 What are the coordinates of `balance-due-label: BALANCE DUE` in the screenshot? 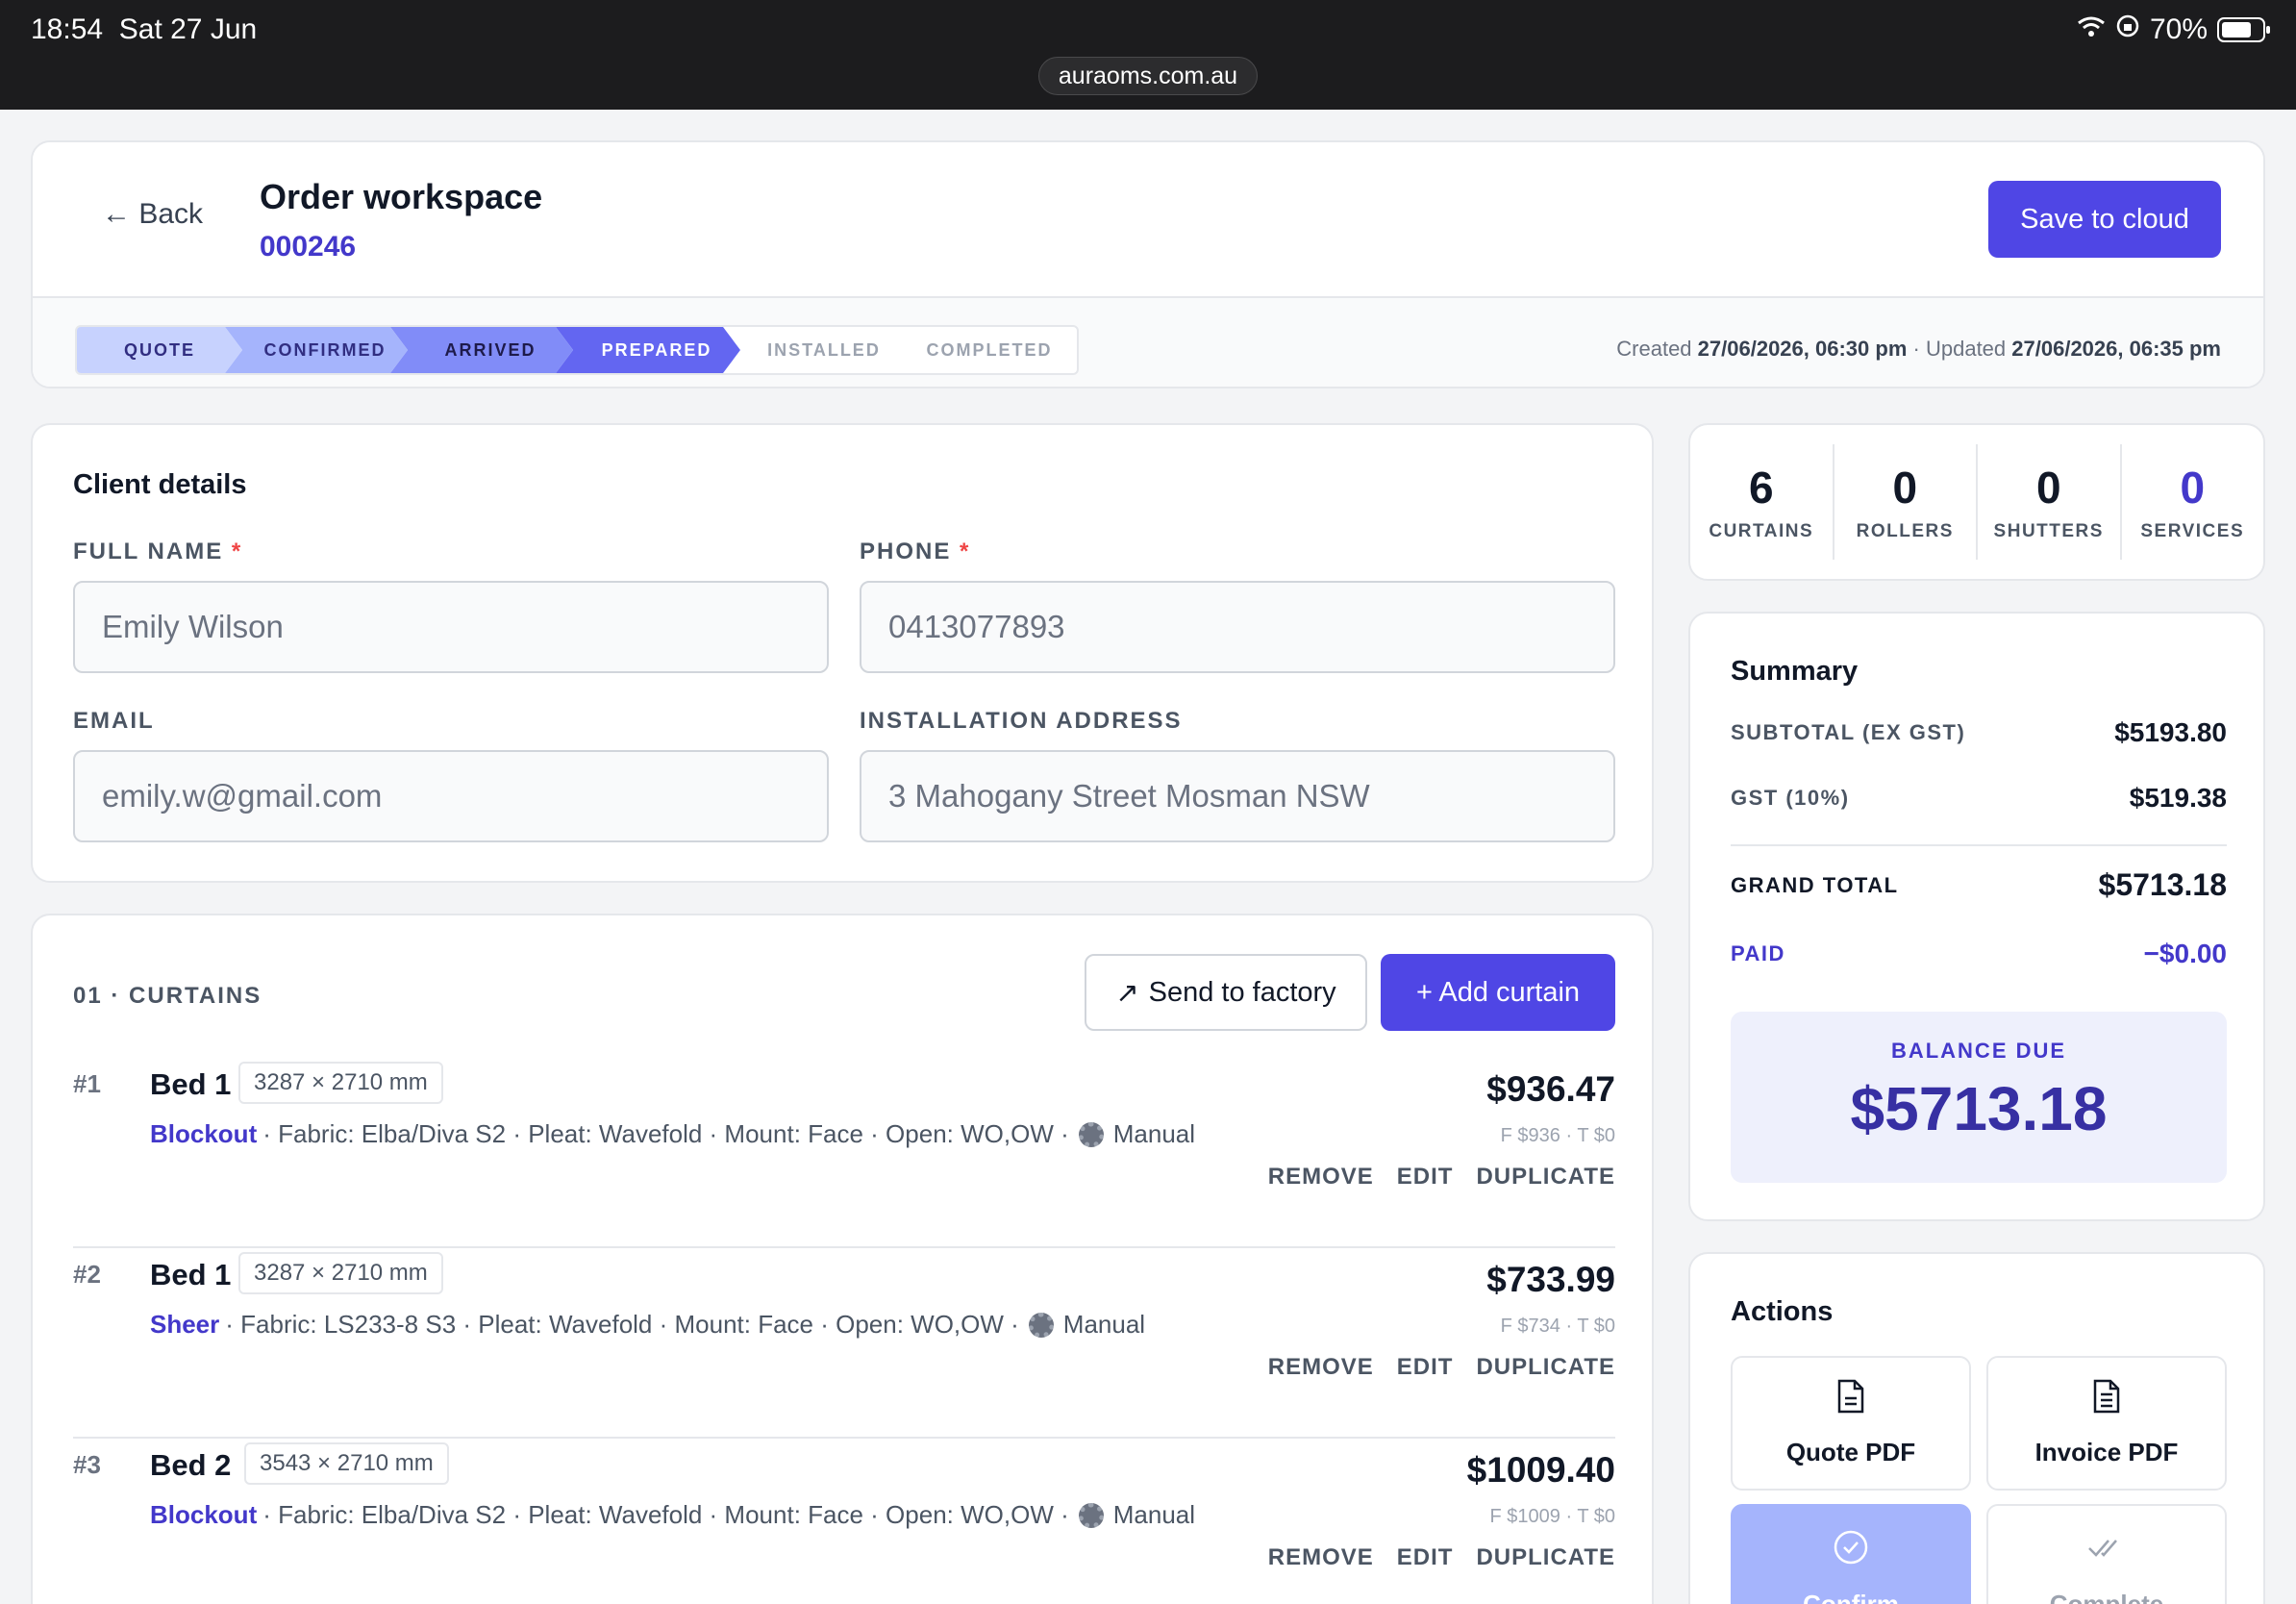 It's located at (1978, 1051).